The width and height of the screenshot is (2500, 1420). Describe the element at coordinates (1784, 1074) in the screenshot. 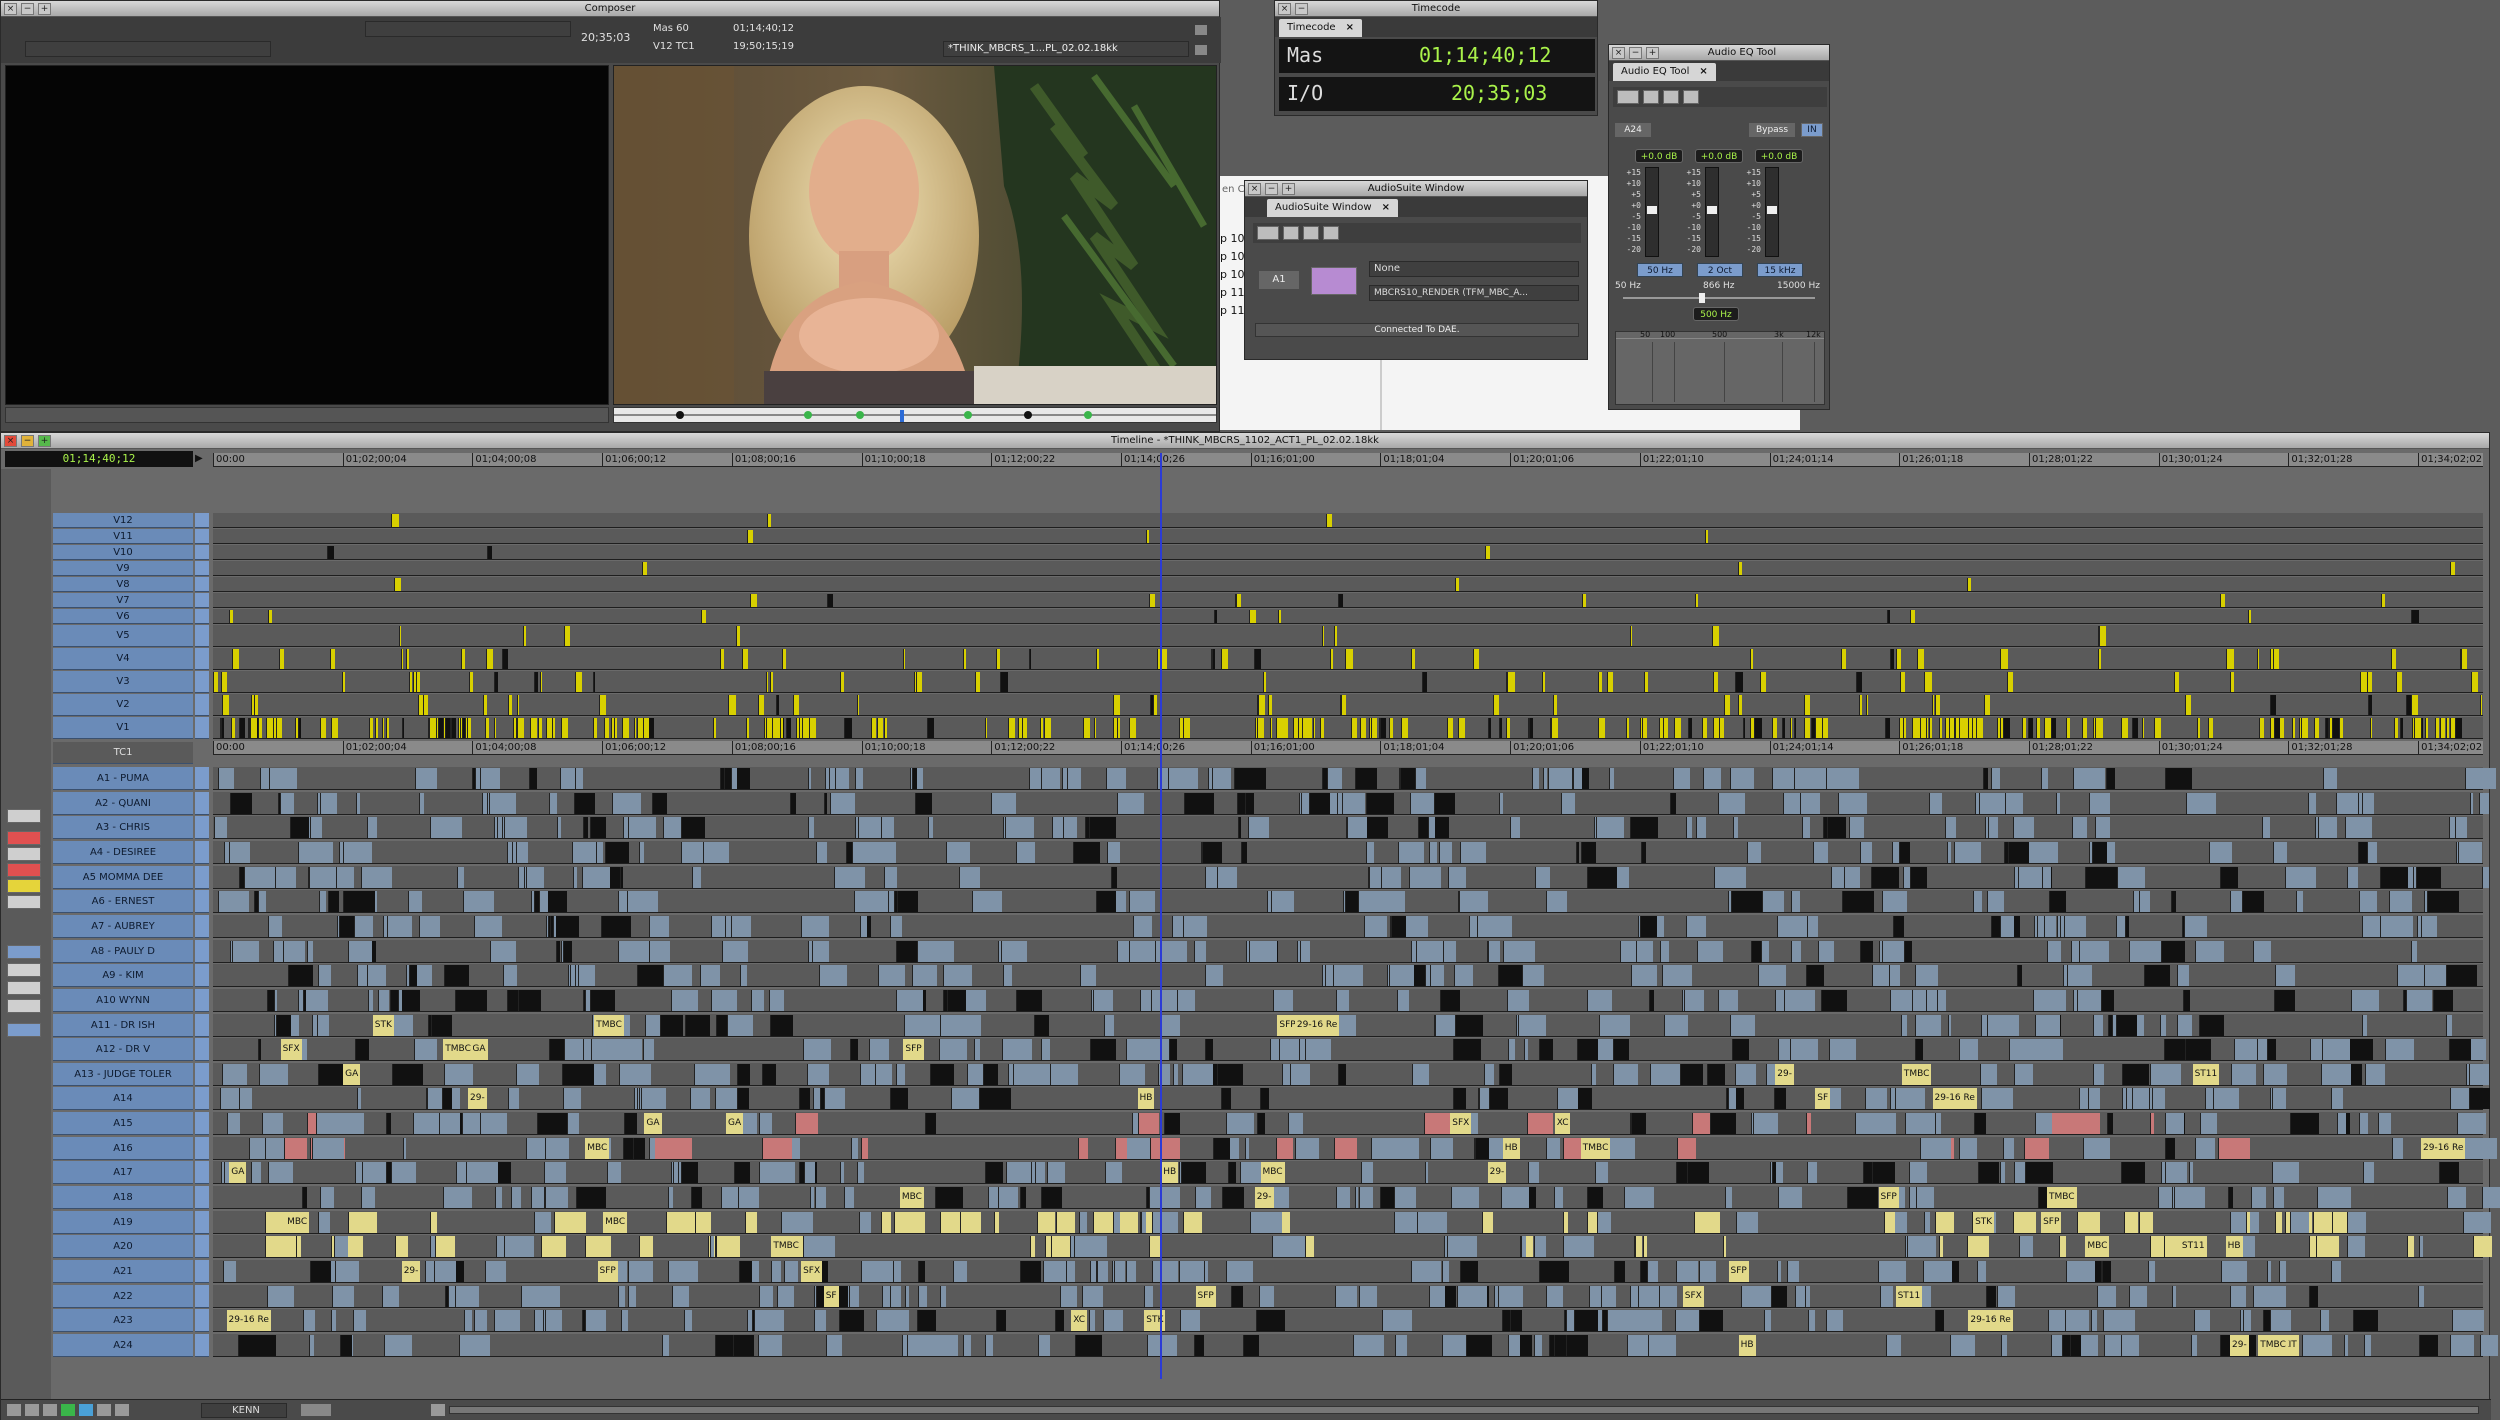

I see `clip-label: 29-` at that location.